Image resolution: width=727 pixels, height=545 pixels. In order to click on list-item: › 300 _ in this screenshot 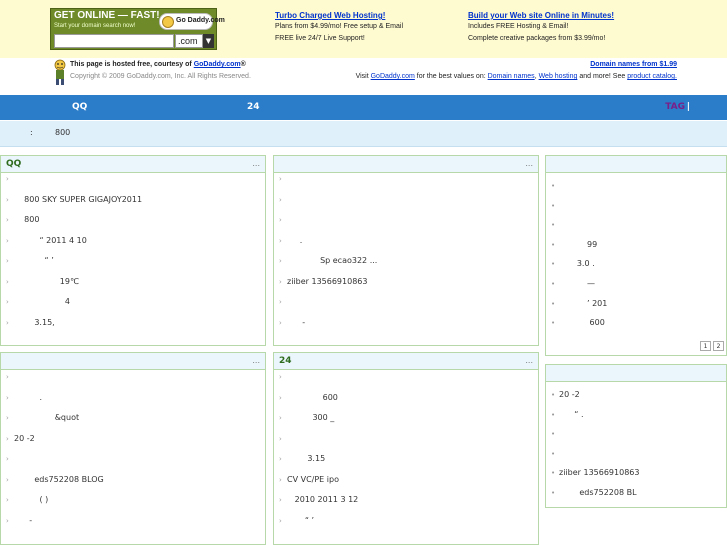, I will do `click(408, 423)`.